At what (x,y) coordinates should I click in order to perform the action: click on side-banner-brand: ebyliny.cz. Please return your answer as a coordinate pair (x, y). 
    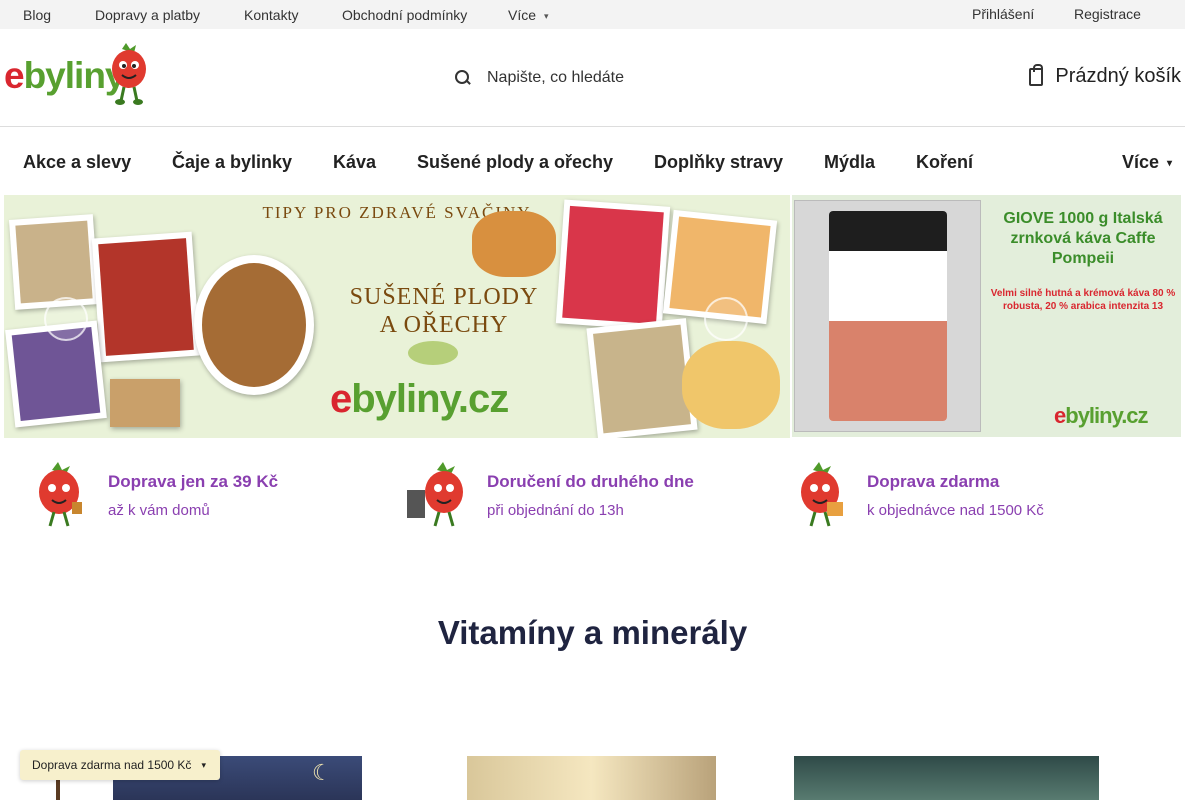
    Looking at the image, I should click on (1101, 416).